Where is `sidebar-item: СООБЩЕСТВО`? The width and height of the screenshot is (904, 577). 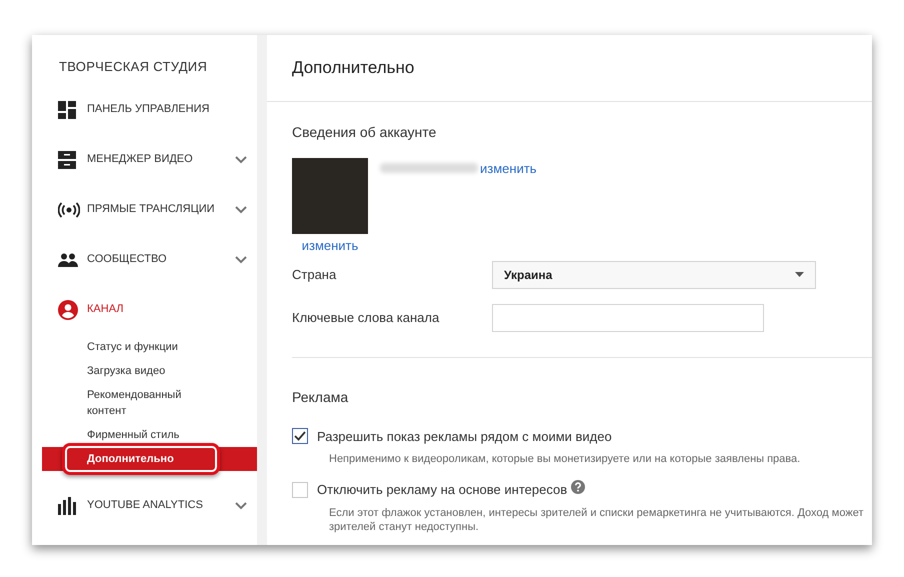 sidebar-item: СООБЩЕСТВО is located at coordinates (144, 259).